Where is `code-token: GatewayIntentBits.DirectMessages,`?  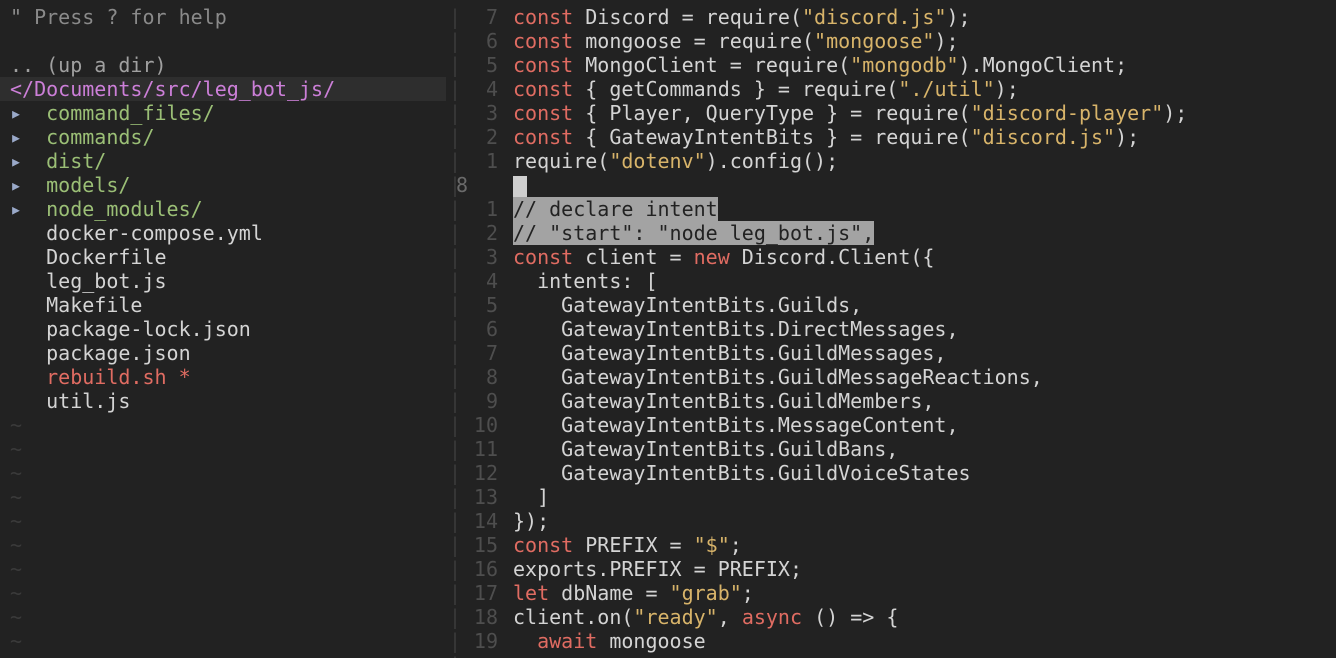
code-token: GatewayIntentBits.DirectMessages, is located at coordinates (736, 329).